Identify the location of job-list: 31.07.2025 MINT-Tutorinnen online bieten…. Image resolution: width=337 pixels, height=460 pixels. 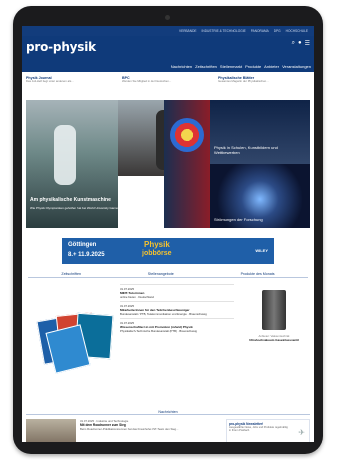
(177, 344).